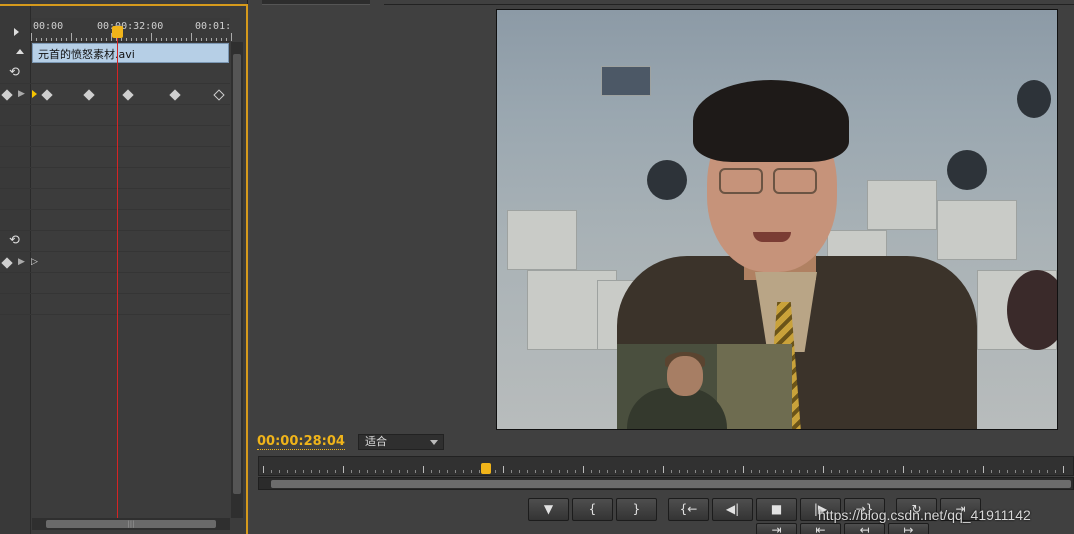 Image resolution: width=1074 pixels, height=534 pixels. I want to click on lift-button: ⇥, so click(776, 528).